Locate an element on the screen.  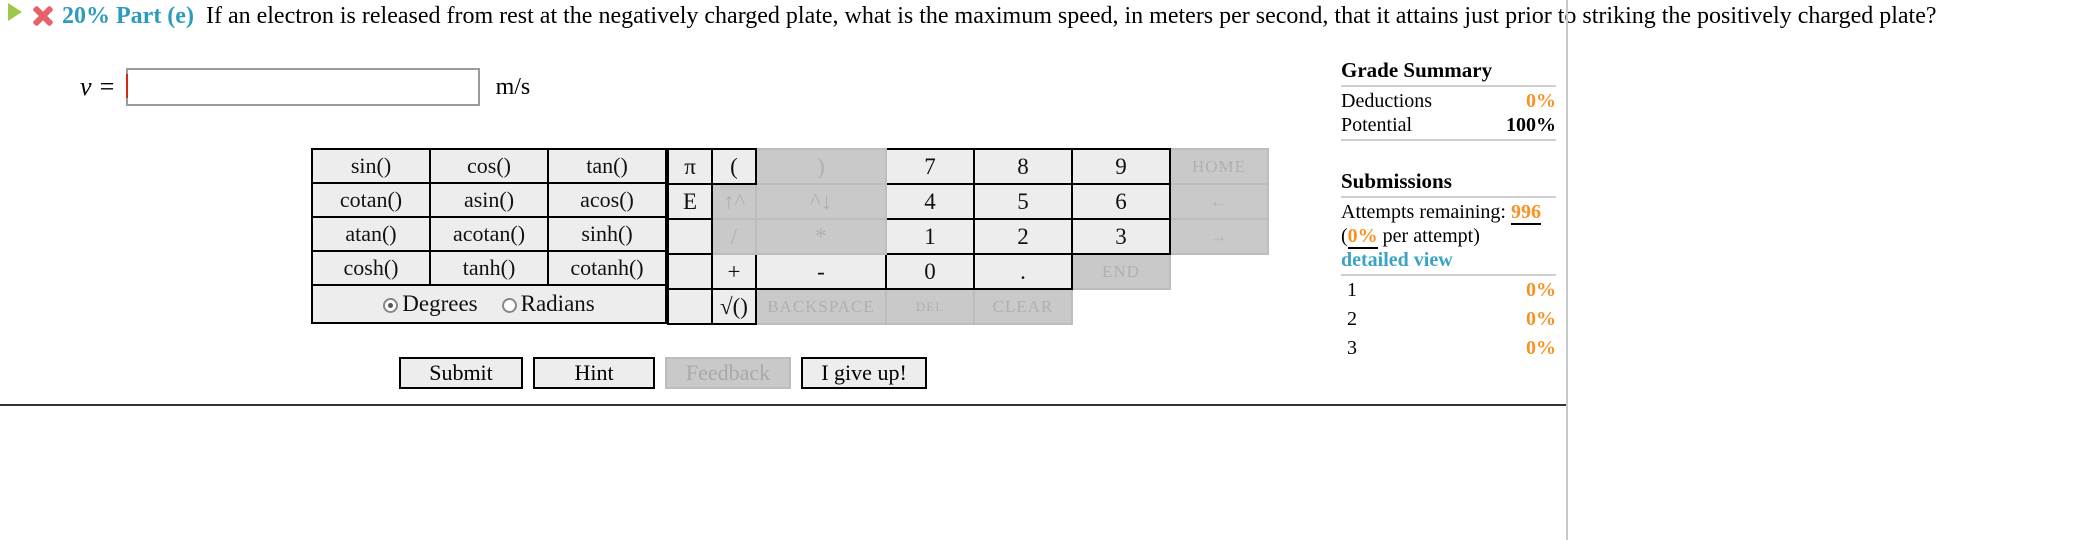
key-digit-7: 7 is located at coordinates (930, 166).